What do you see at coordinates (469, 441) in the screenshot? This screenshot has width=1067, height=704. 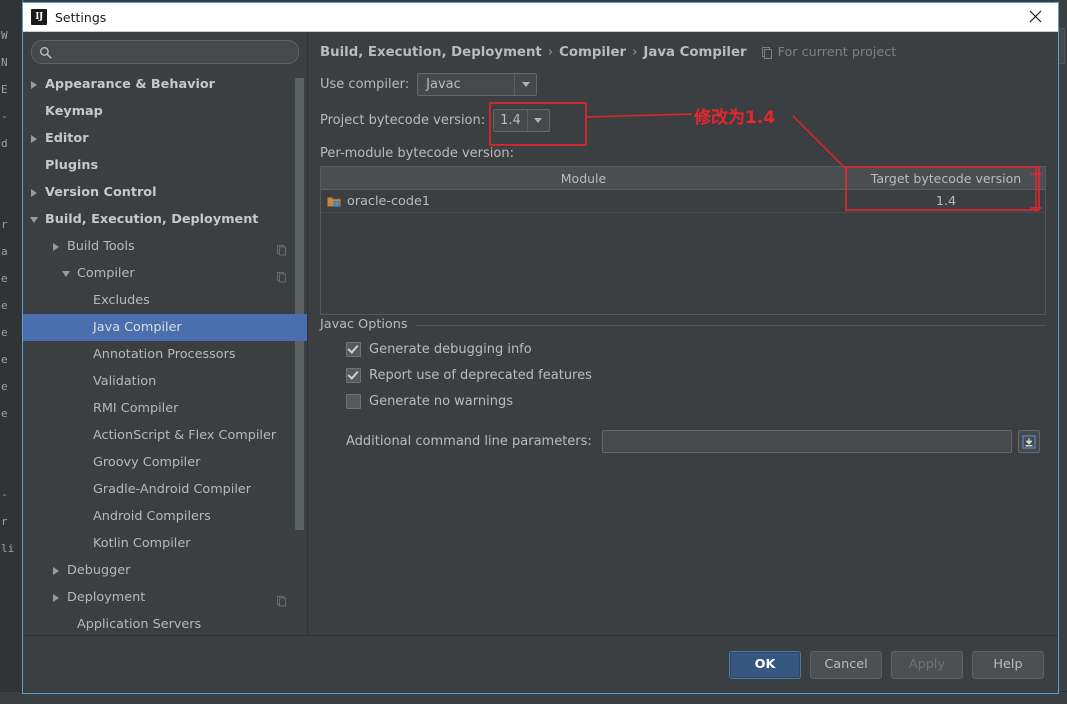 I see `additional-params-label: Additional command line parameters:` at bounding box center [469, 441].